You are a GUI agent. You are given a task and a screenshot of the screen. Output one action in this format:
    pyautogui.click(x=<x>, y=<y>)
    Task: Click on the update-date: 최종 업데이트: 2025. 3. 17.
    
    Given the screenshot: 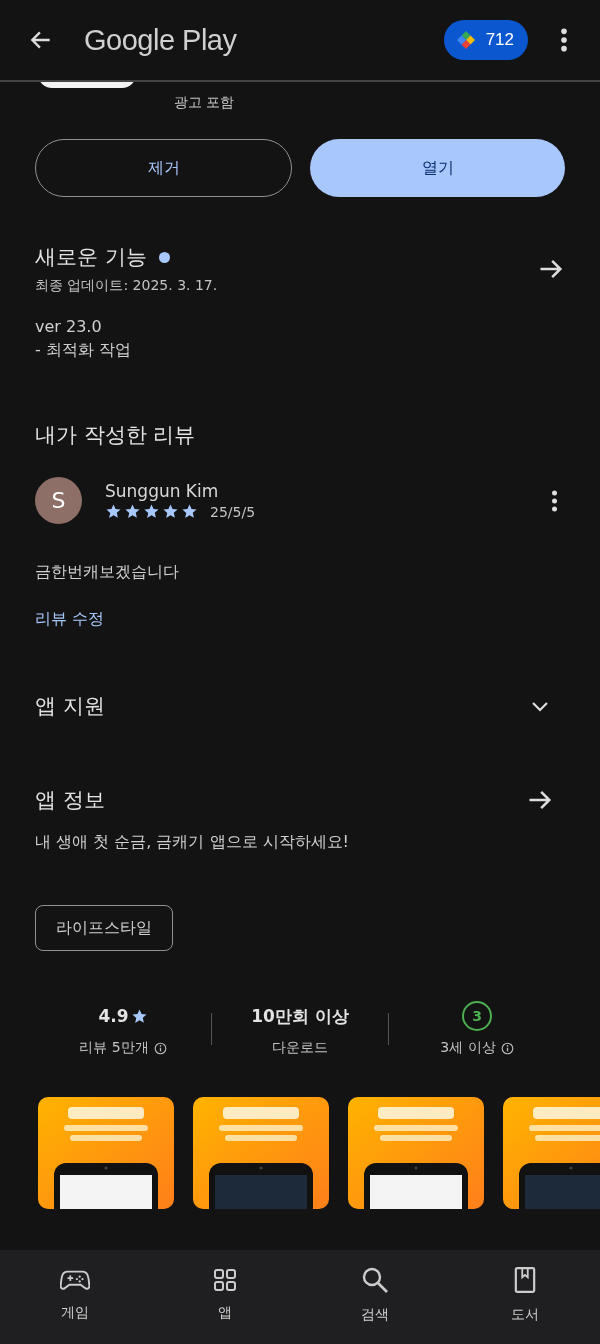 What is the action you would take?
    pyautogui.click(x=126, y=286)
    